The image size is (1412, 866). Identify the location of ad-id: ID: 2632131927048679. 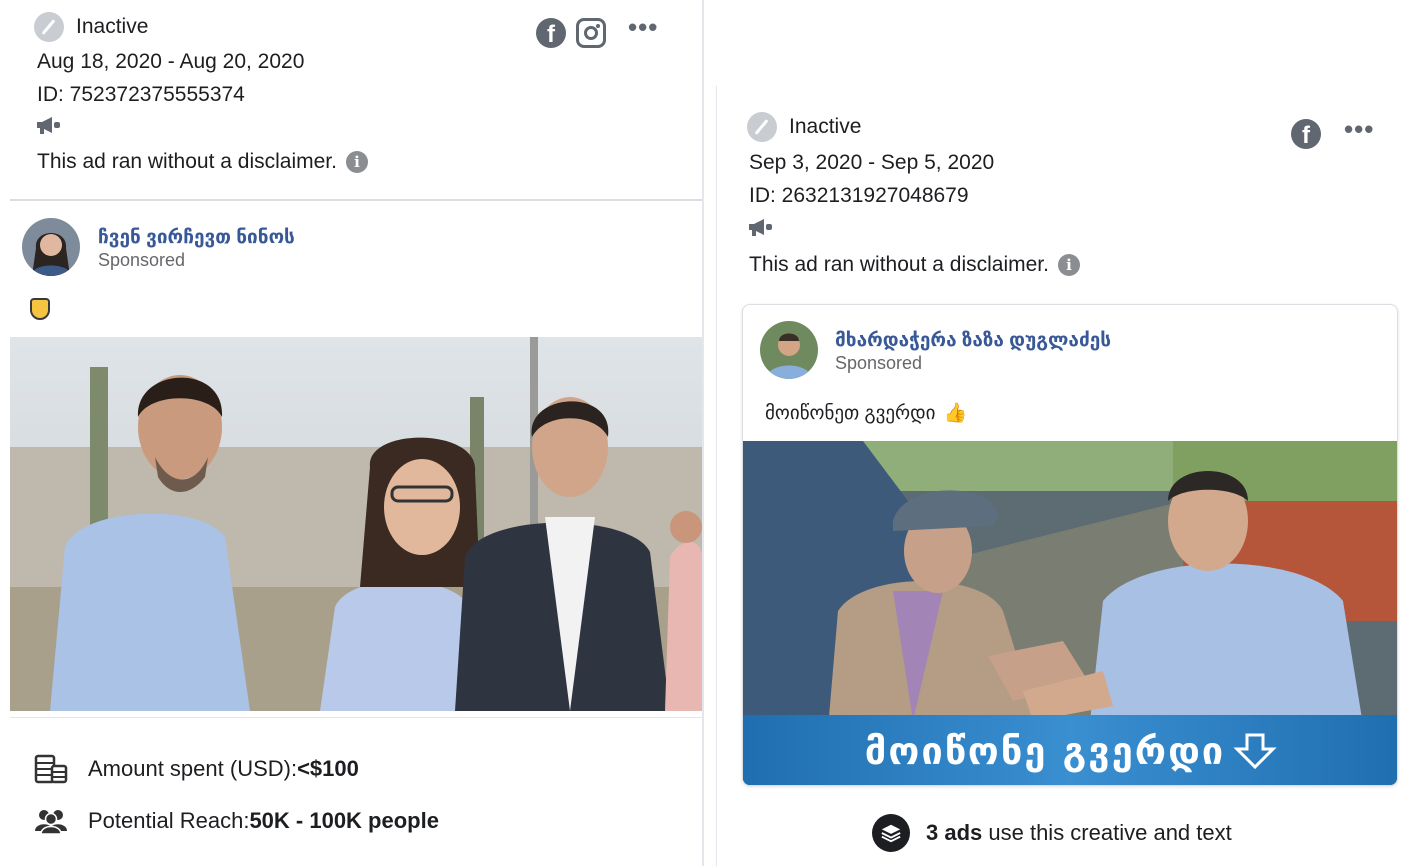
(859, 195).